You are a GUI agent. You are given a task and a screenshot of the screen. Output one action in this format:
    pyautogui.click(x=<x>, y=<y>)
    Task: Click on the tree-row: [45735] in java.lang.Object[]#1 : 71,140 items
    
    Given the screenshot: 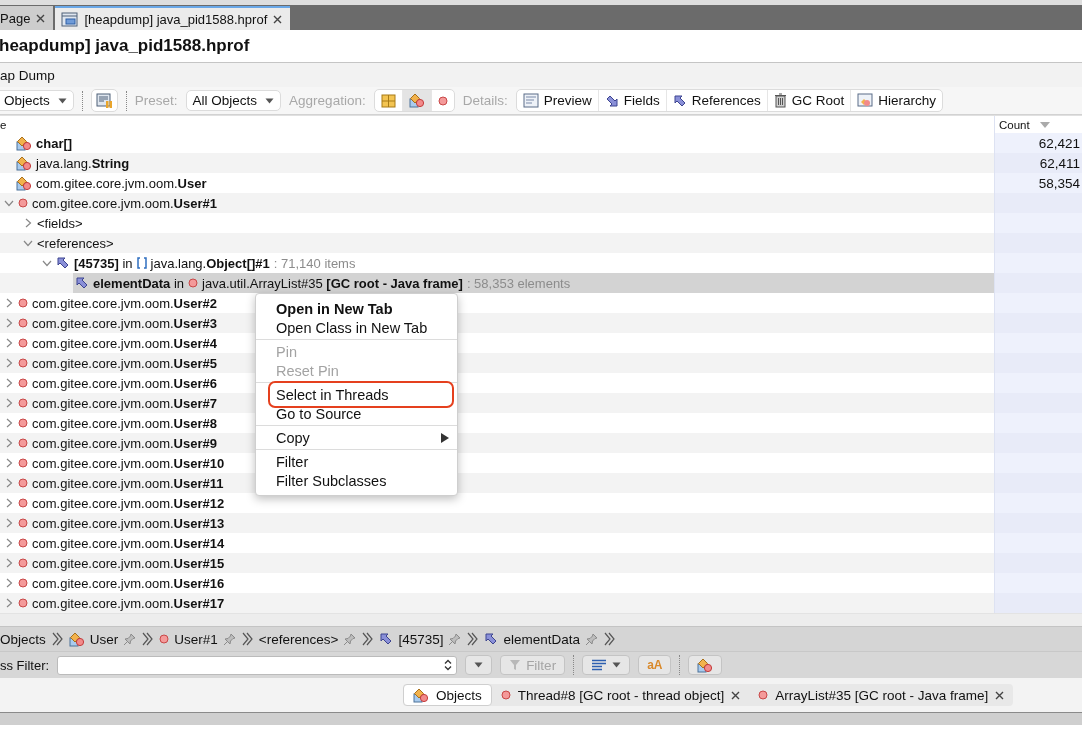 What is the action you would take?
    pyautogui.click(x=205, y=263)
    